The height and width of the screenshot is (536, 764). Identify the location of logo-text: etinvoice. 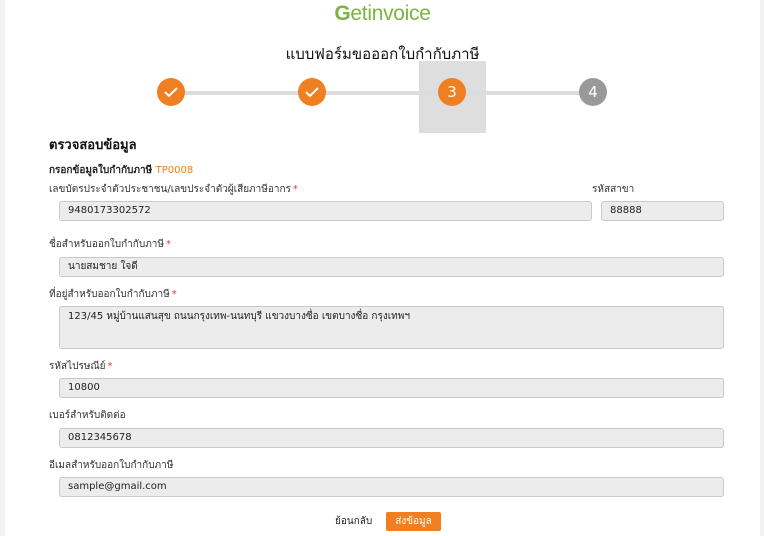
(390, 13).